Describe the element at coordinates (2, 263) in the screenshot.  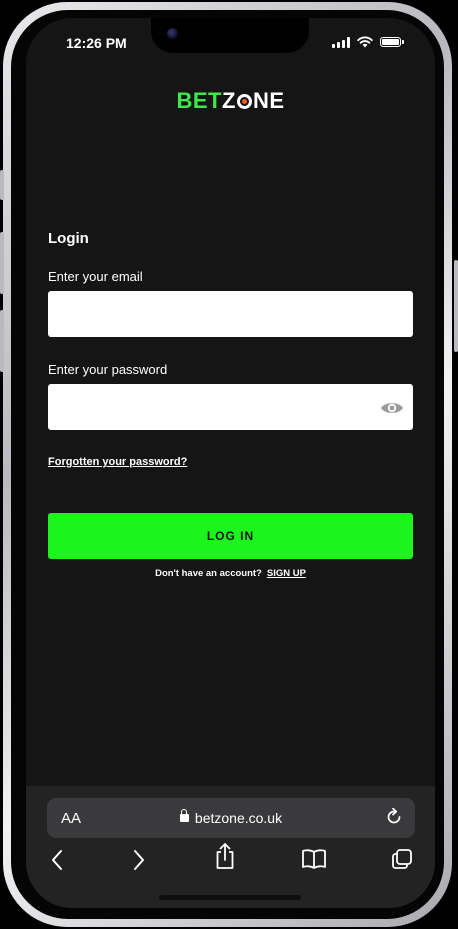
I see `volume-up-button` at that location.